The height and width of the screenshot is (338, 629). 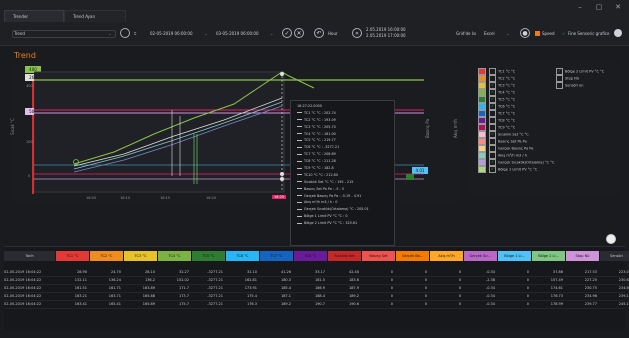 I want to click on legend-item: ✓ Bölge 2 Limit PV °C °C, so click(x=587, y=71).